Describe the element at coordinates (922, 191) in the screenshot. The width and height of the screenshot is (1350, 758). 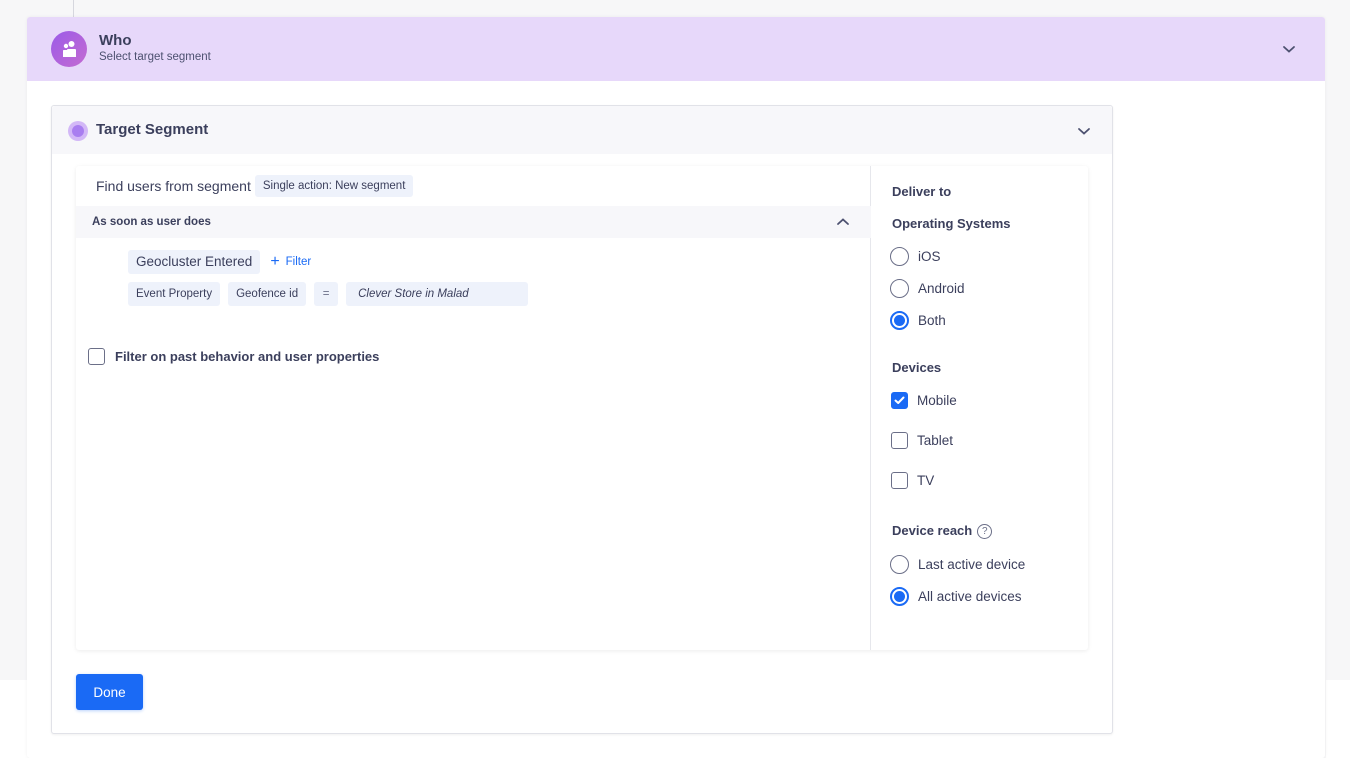
I see `deliver-to-heading: Deliver to` at that location.